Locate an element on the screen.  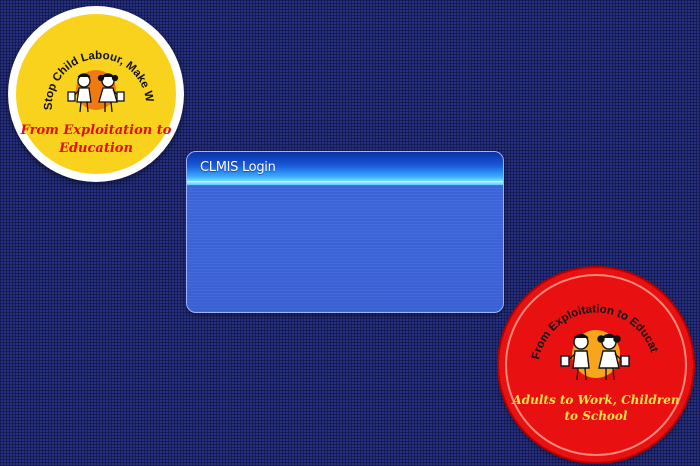
badge-red-slogan: Adults to Work, Children to School is located at coordinates (596, 408).